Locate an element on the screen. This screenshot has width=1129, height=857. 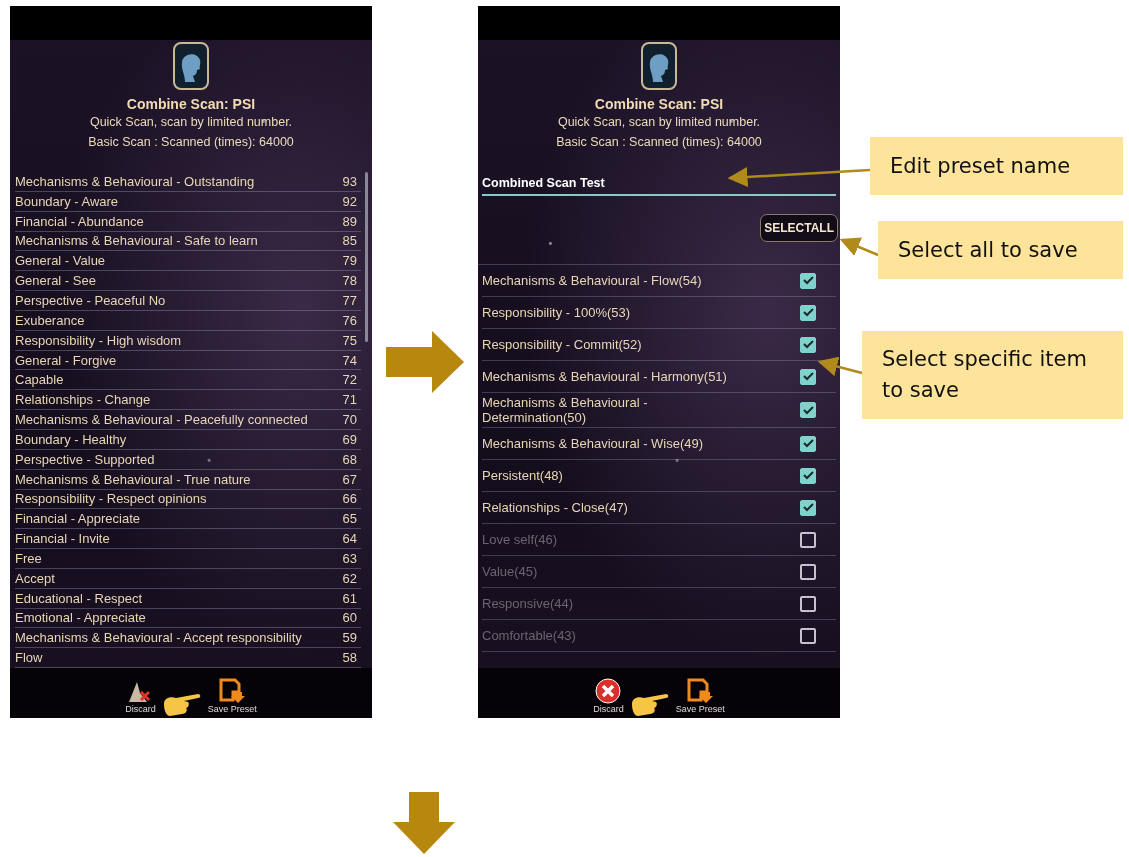
result-name: Mechanisms & Behavioural - True nature is located at coordinates (133, 479).